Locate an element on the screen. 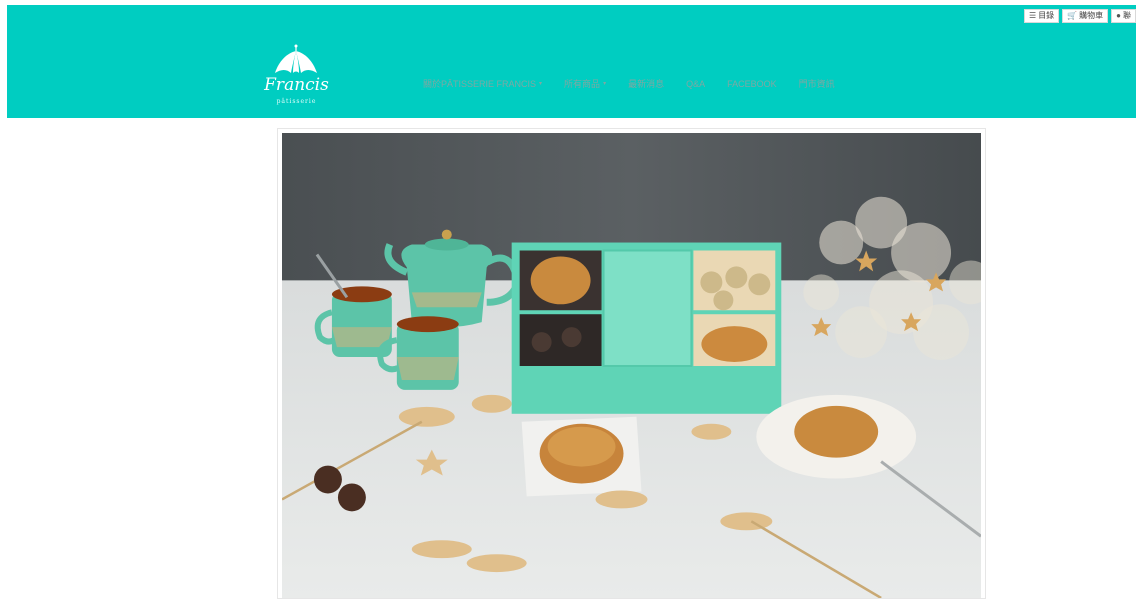  chat-icon: ● is located at coordinates (1118, 15).